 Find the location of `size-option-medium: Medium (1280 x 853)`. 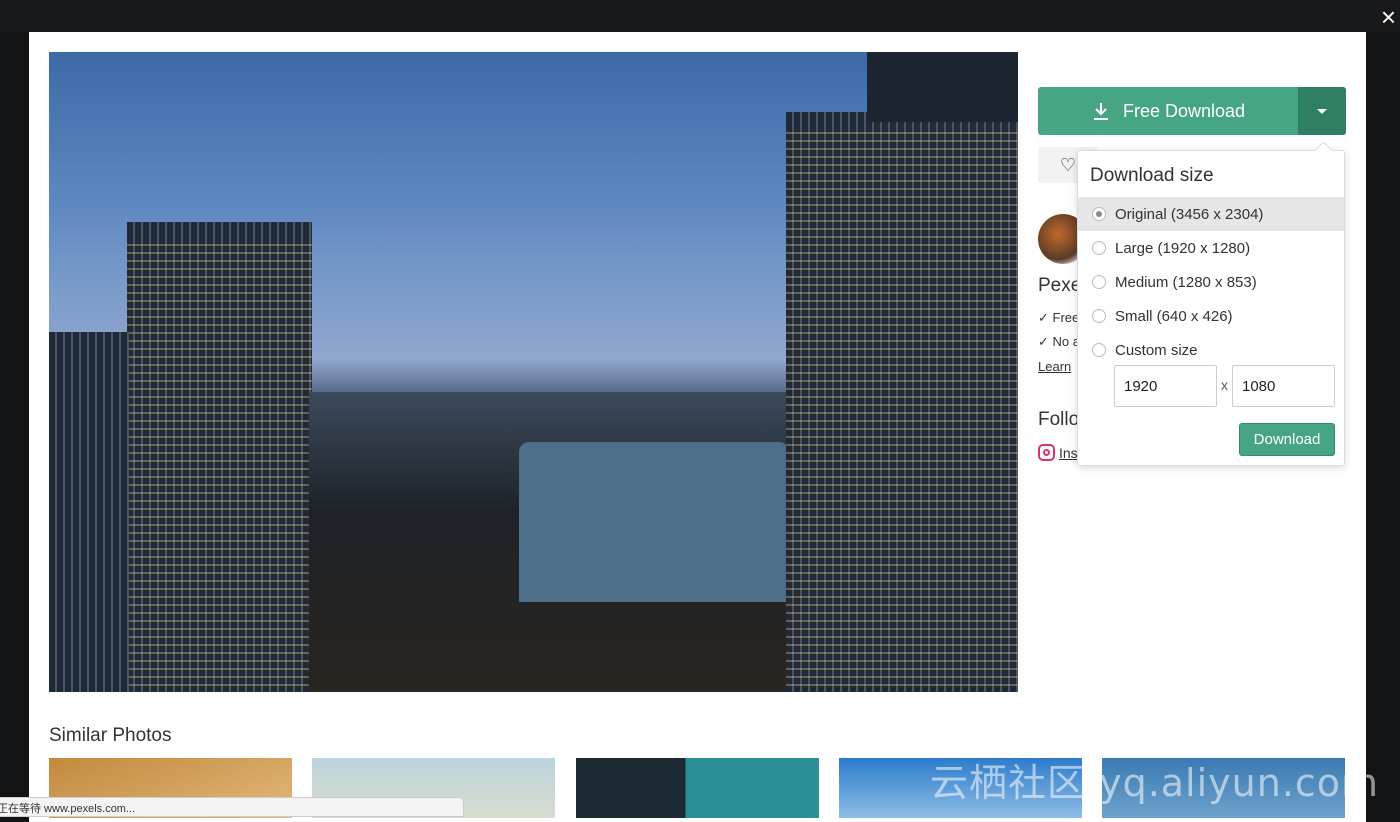

size-option-medium: Medium (1280 x 853) is located at coordinates (1211, 282).